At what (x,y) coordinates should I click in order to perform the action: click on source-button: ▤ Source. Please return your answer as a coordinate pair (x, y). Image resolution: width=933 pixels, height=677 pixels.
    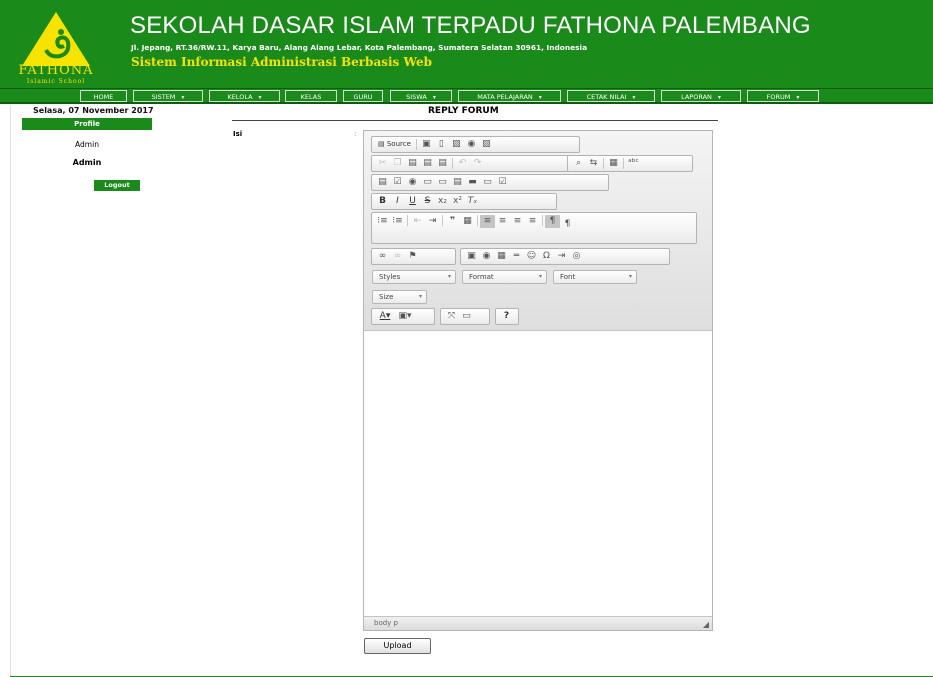
    Looking at the image, I should click on (394, 144).